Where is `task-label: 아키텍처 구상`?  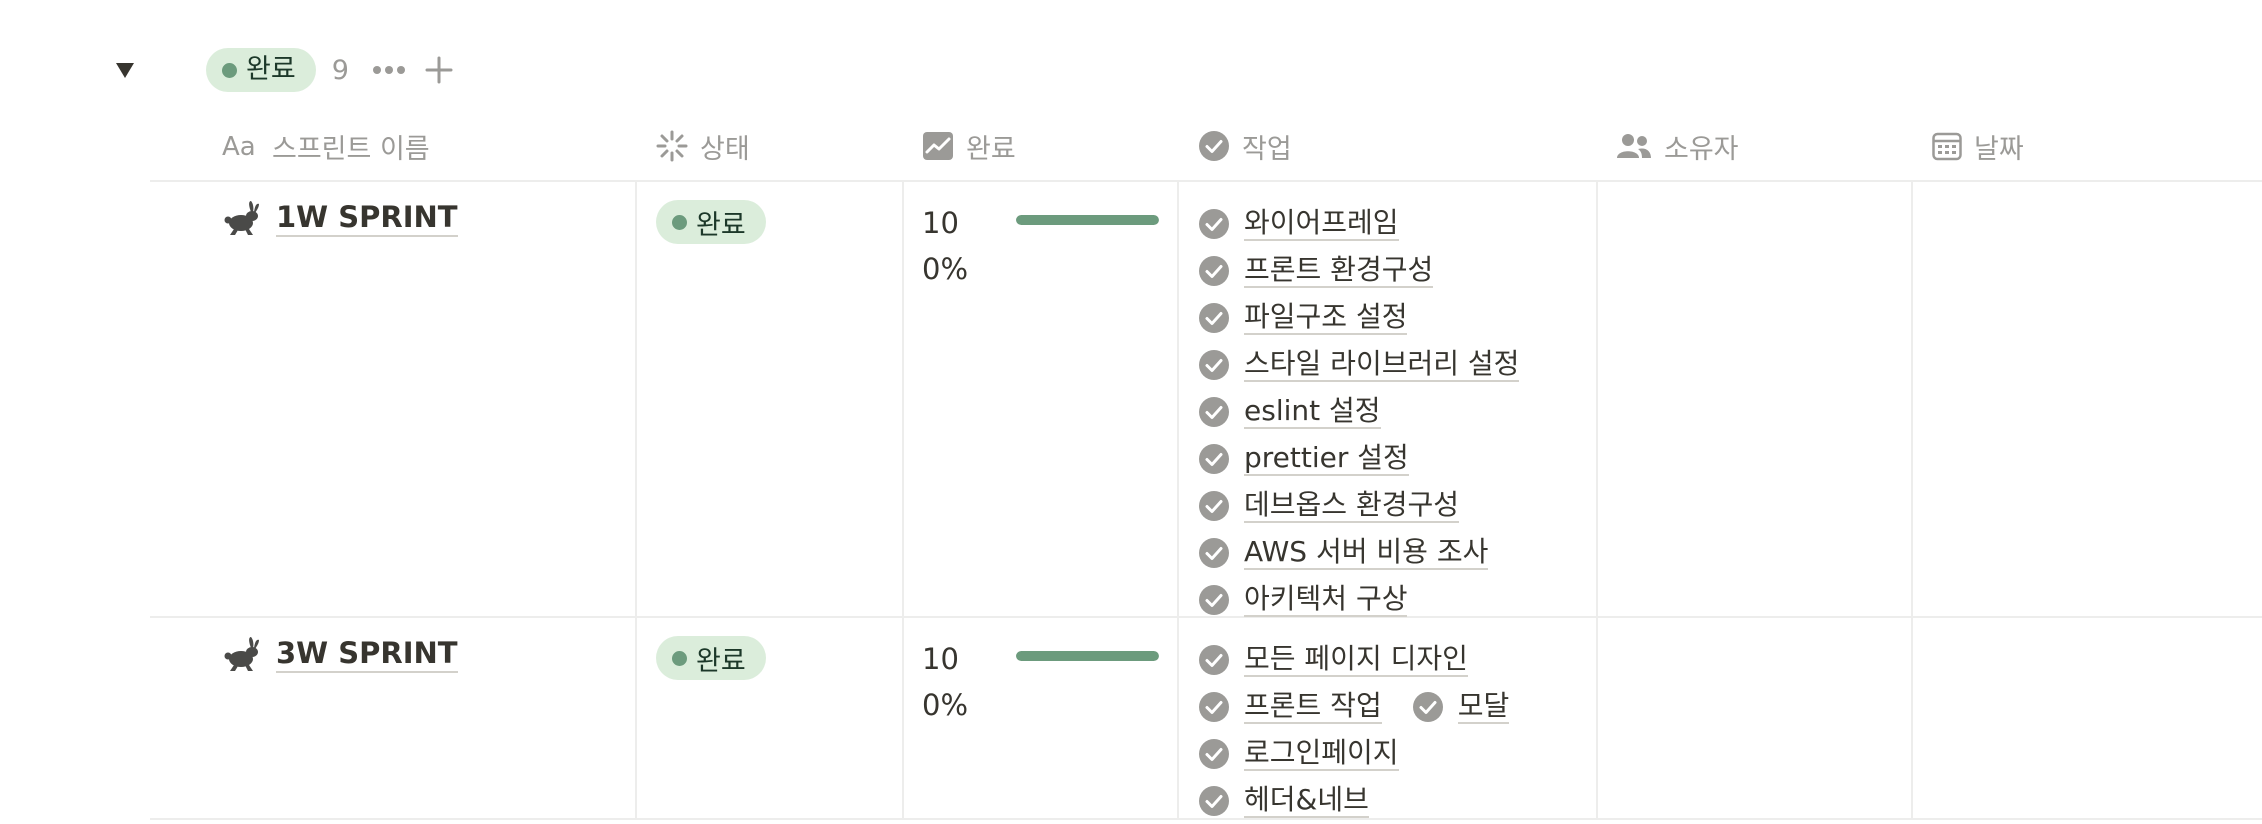
task-label: 아키텍처 구상 is located at coordinates (1326, 600).